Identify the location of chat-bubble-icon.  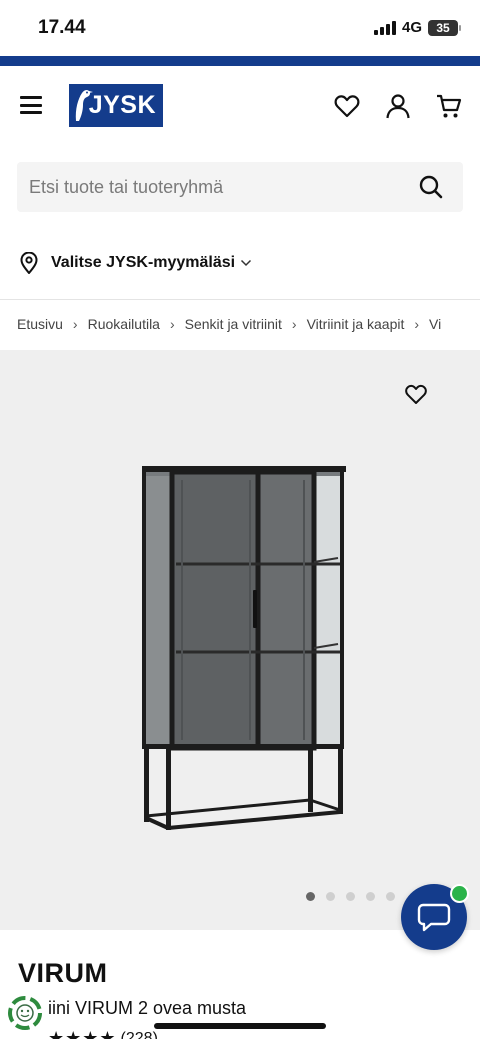
(434, 917).